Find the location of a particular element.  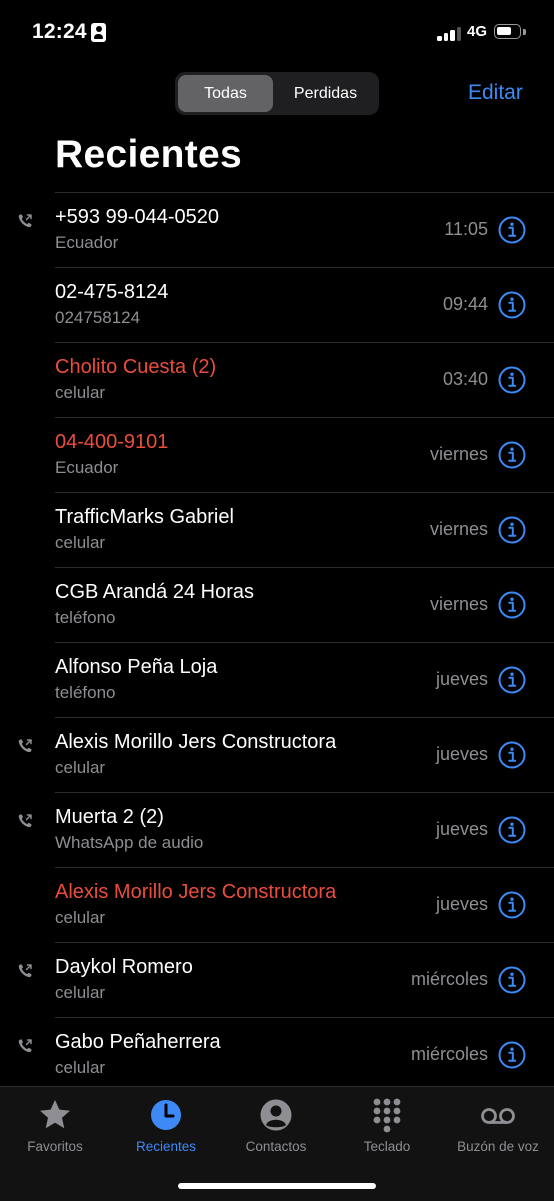

call-row: Muerta 2 (2) WhatsApp de audio jueves is located at coordinates (277, 829).